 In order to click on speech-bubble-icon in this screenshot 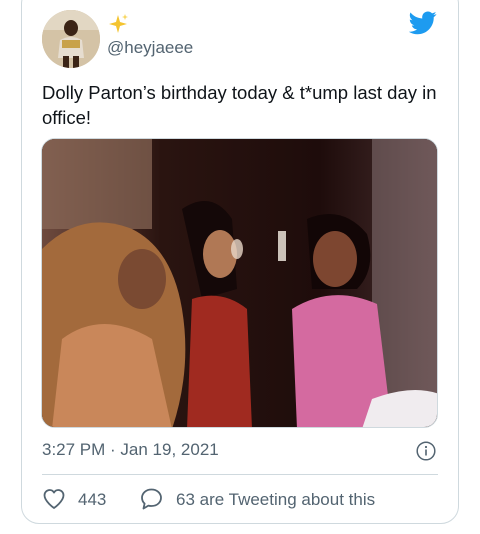, I will do `click(151, 499)`.